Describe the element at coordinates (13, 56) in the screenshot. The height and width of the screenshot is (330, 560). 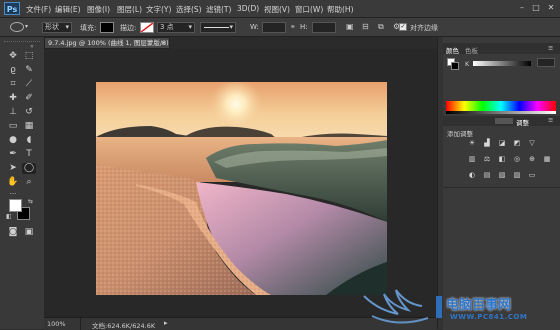
I see `move-tool-icon: ✥` at that location.